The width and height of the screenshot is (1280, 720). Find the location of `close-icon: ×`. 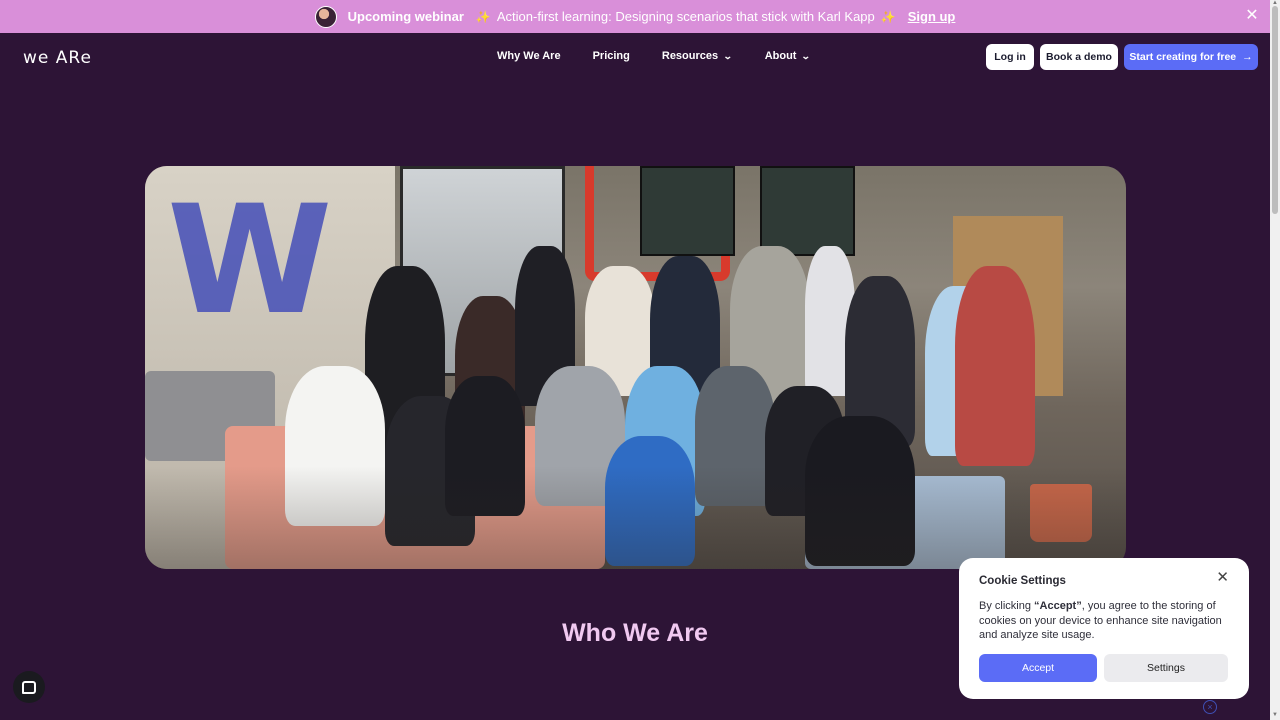

close-icon: × is located at coordinates (1210, 707).